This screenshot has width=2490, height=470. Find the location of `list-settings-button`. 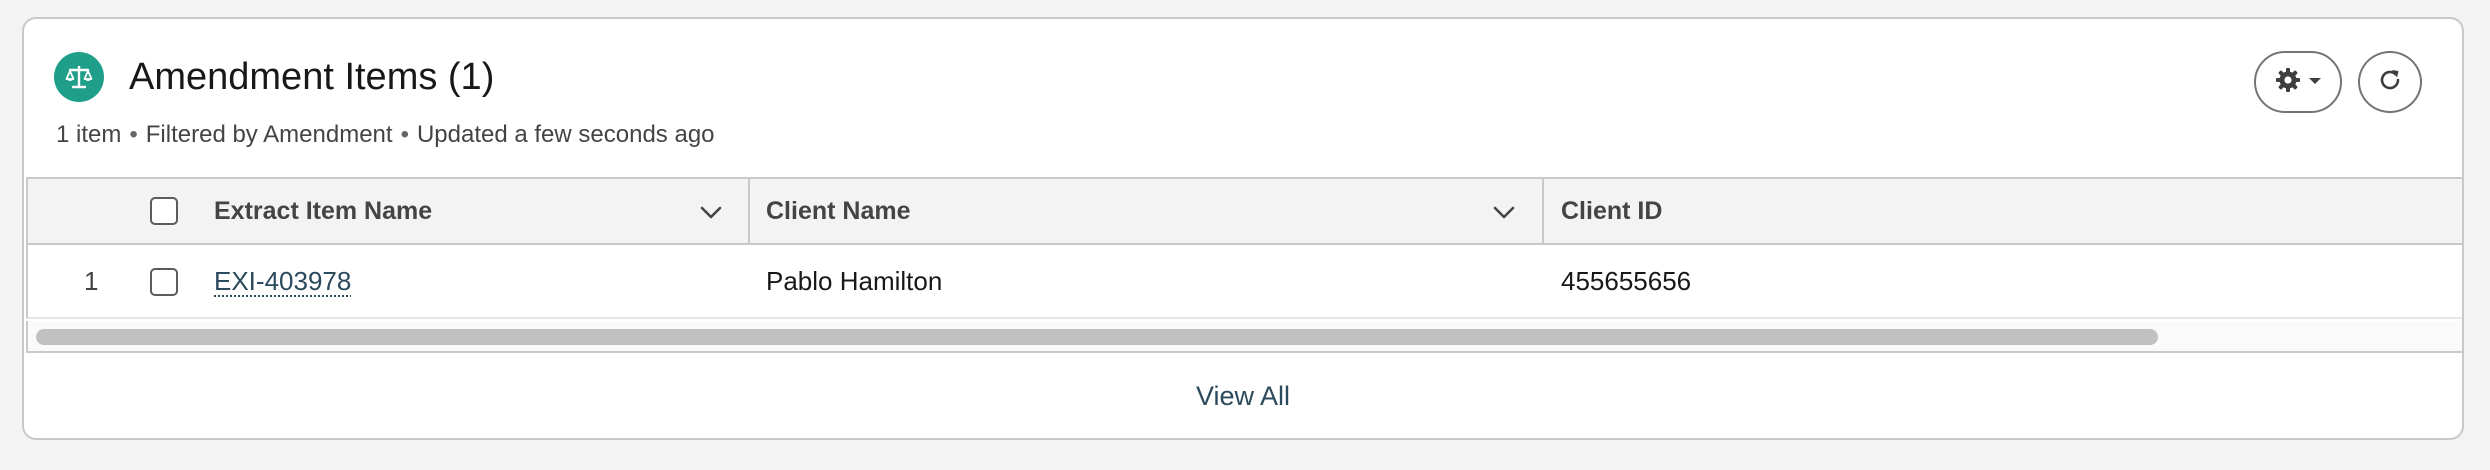

list-settings-button is located at coordinates (2298, 82).